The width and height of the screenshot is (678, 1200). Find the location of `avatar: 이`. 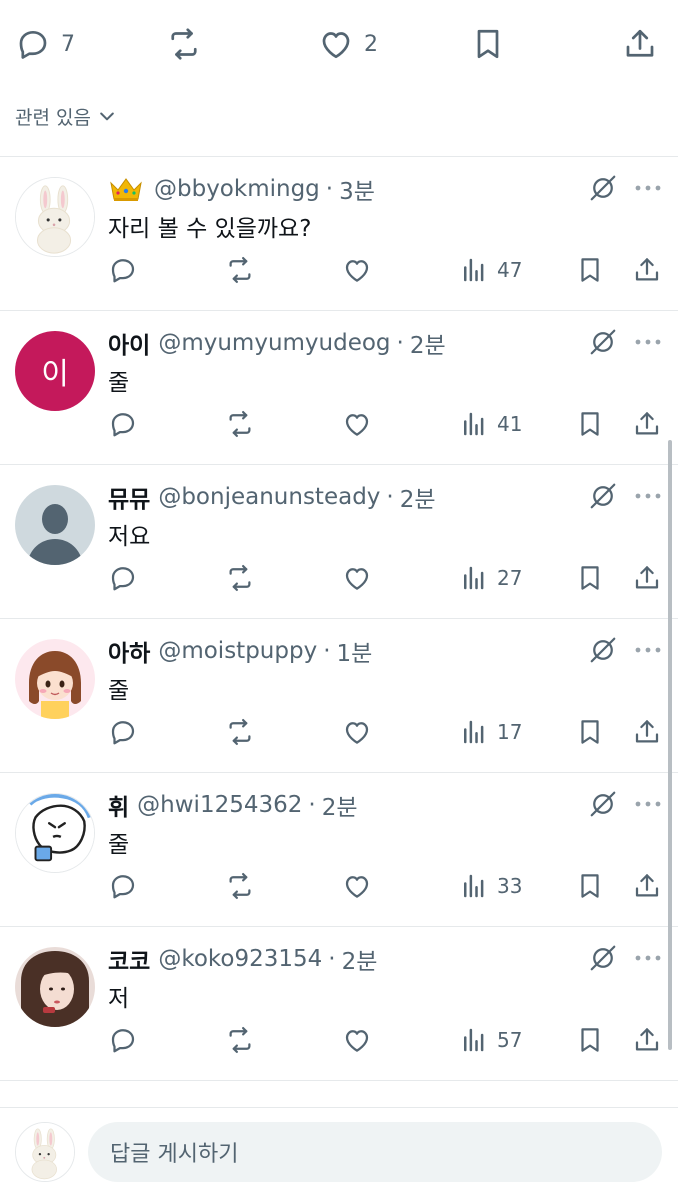

avatar: 이 is located at coordinates (55, 371).